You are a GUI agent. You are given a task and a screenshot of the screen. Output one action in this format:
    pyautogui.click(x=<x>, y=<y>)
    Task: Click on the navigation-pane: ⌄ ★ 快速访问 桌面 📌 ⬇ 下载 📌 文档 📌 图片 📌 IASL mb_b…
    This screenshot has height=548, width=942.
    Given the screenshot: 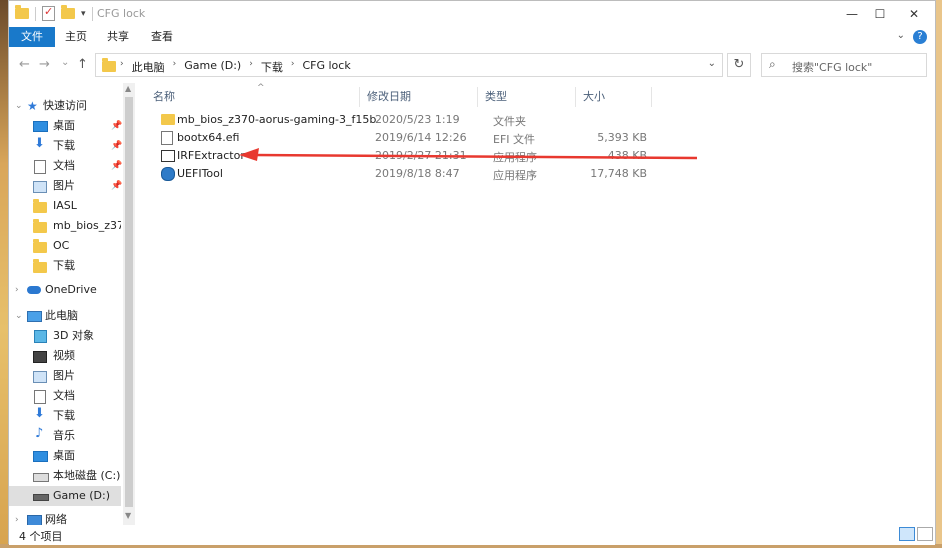 What is the action you would take?
    pyautogui.click(x=72, y=304)
    